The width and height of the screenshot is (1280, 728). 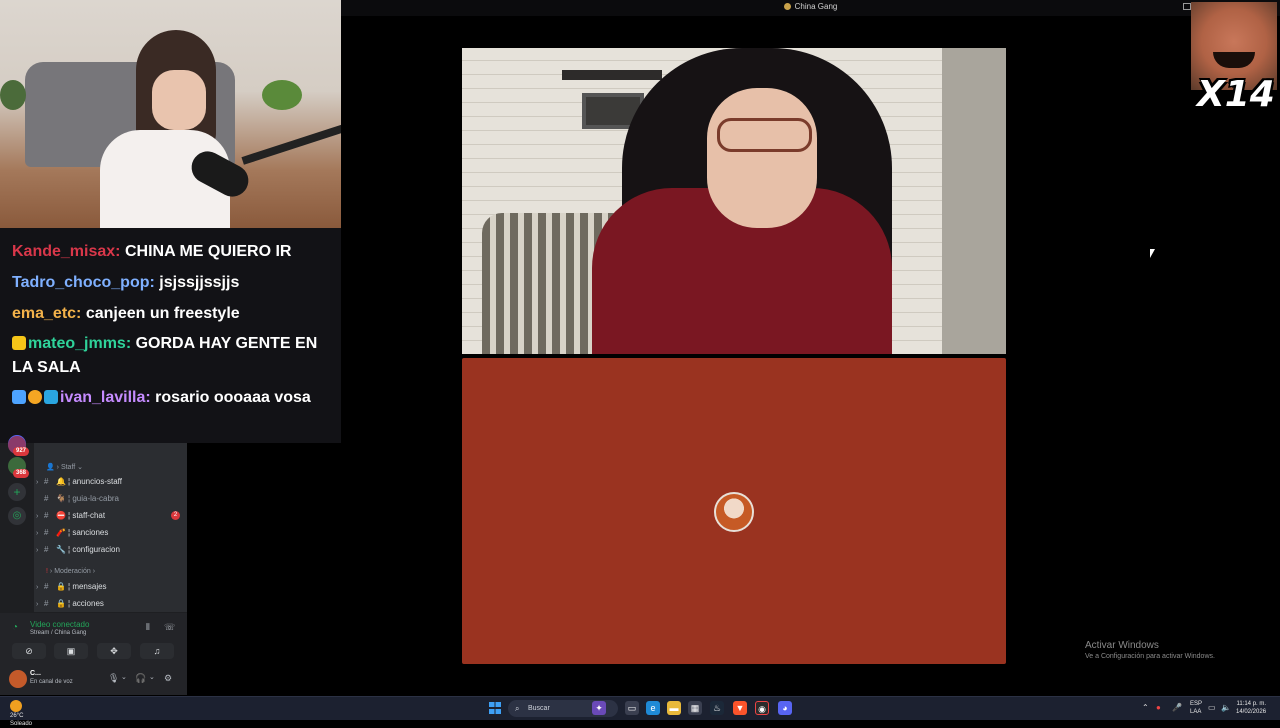 What do you see at coordinates (58, 633) in the screenshot?
I see `voice-location: Stream / China Gang` at bounding box center [58, 633].